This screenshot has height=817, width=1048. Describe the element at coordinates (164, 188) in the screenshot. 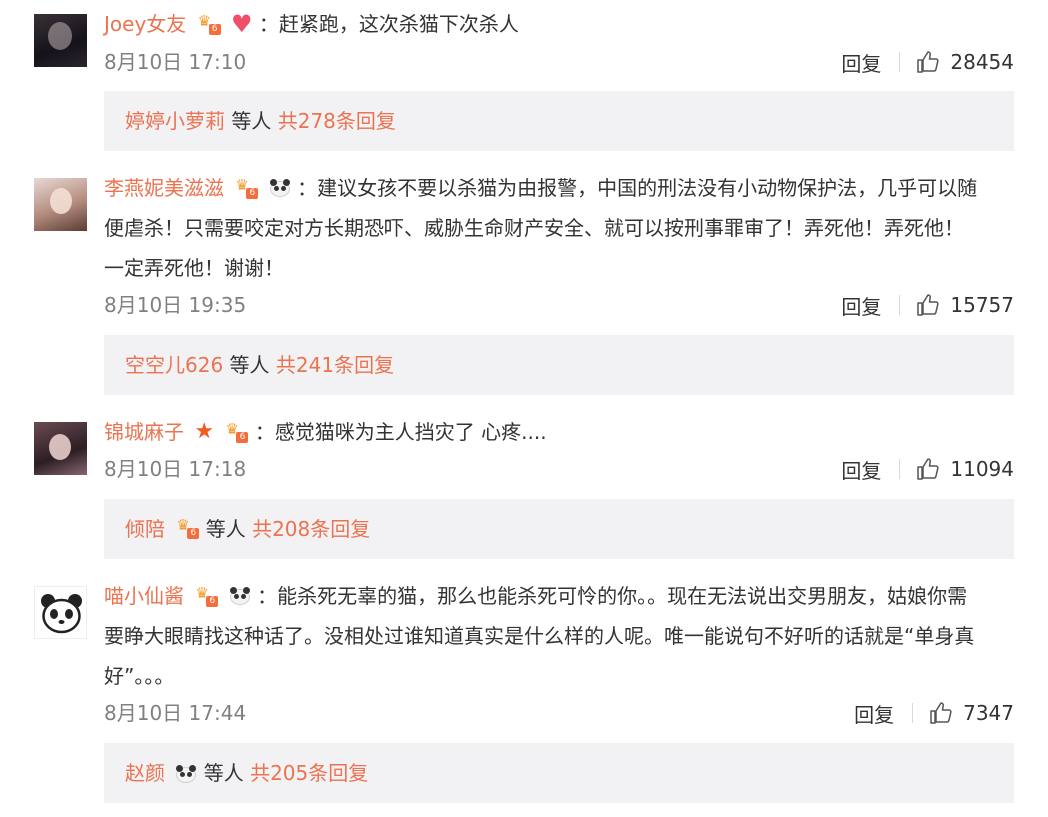

I see `username: 李燕妮美滋滋` at that location.